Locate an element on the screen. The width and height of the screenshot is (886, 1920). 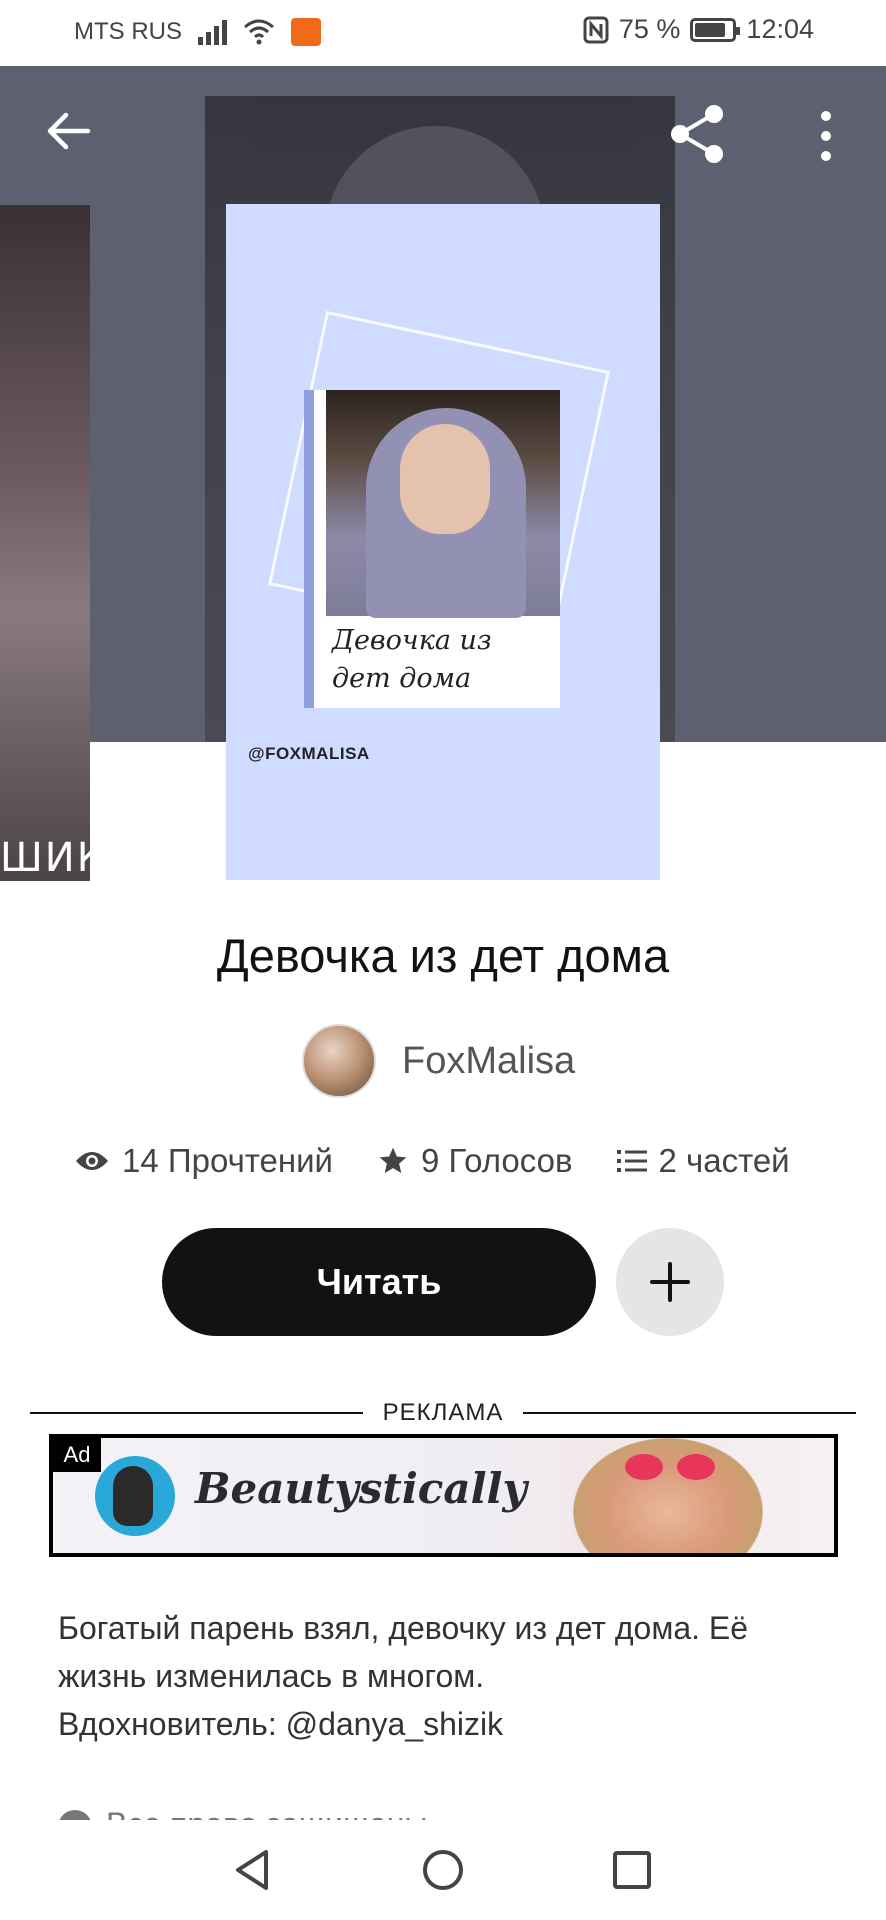
cover-photo-card: Девочка из дет дома is located at coordinates (437, 549).